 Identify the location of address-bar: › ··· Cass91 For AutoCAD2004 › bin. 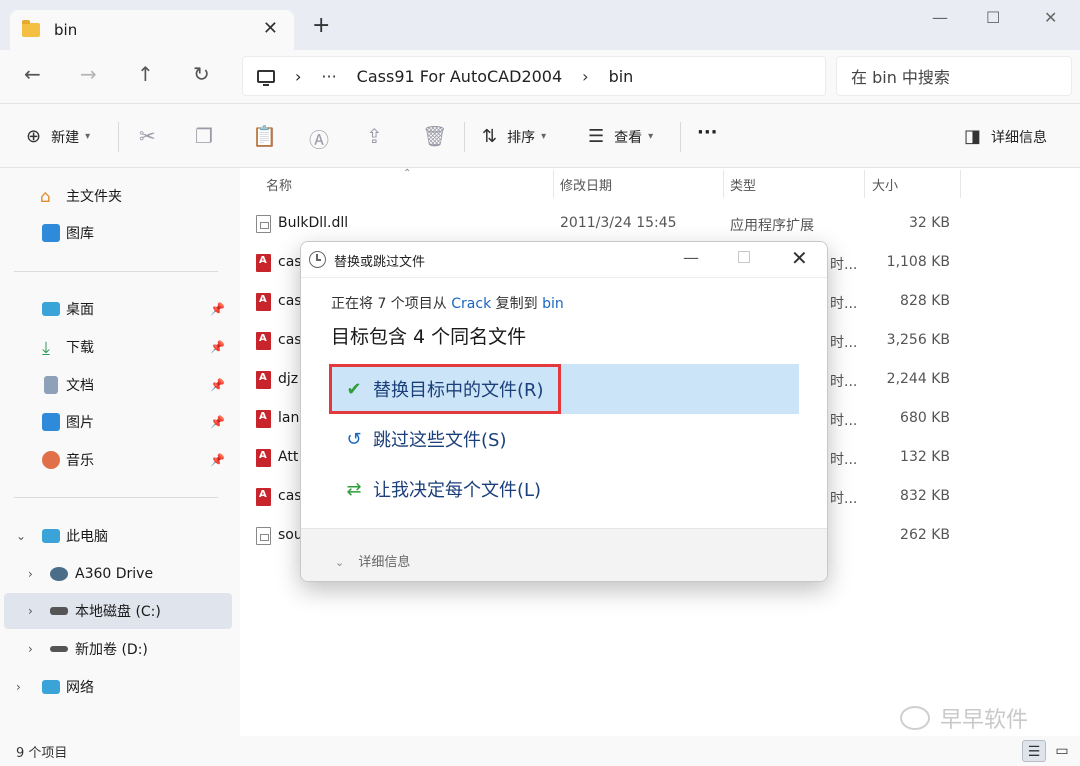
(534, 76).